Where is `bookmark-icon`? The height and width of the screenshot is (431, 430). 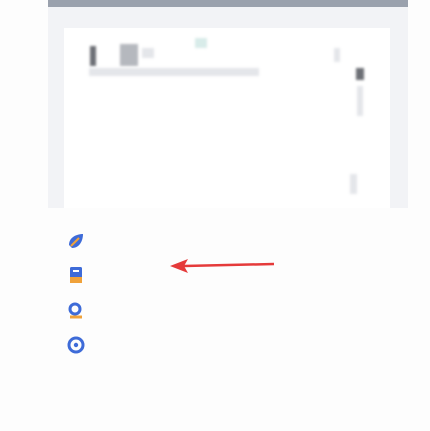 bookmark-icon is located at coordinates (76, 275).